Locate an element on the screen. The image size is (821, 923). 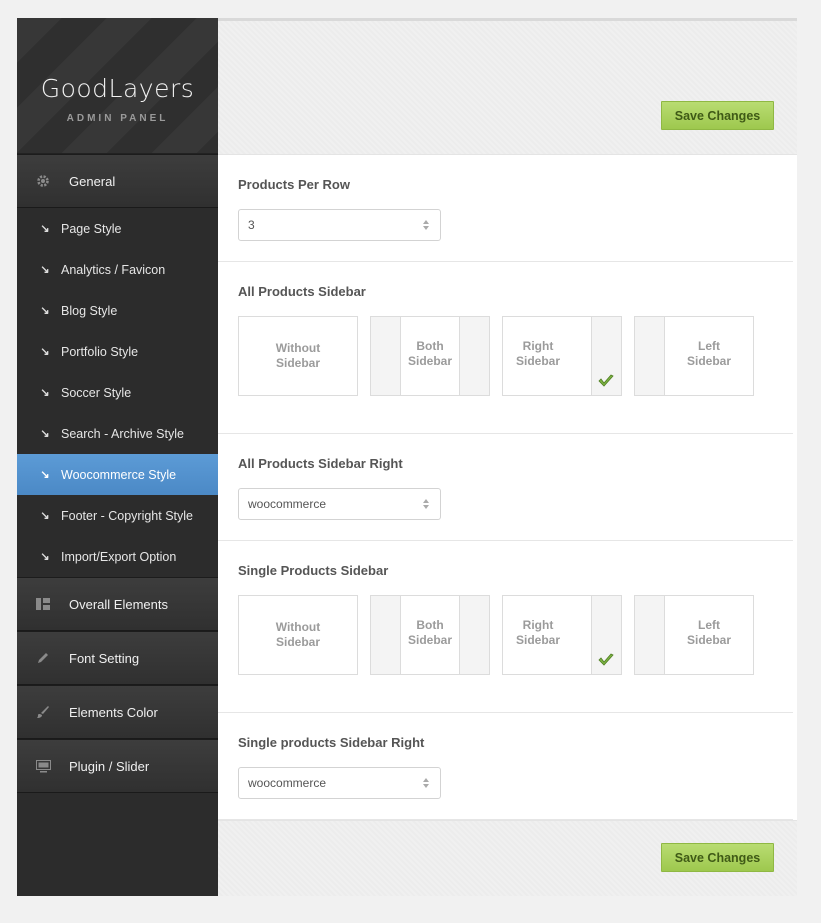
sidebar-item-label: Analytics / Favicon is located at coordinates (113, 269).